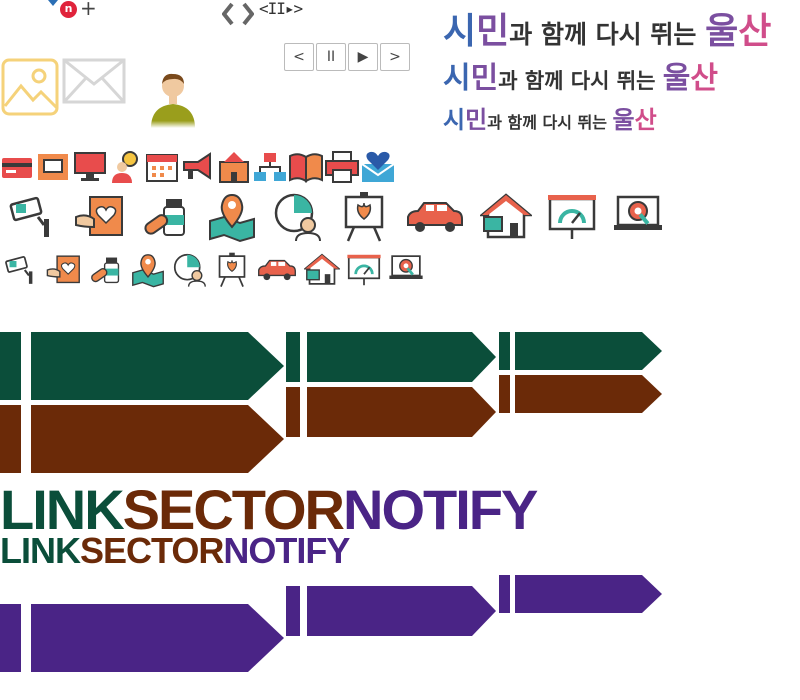 This screenshot has width=800, height=700. What do you see at coordinates (94, 81) in the screenshot?
I see `mail-icon` at bounding box center [94, 81].